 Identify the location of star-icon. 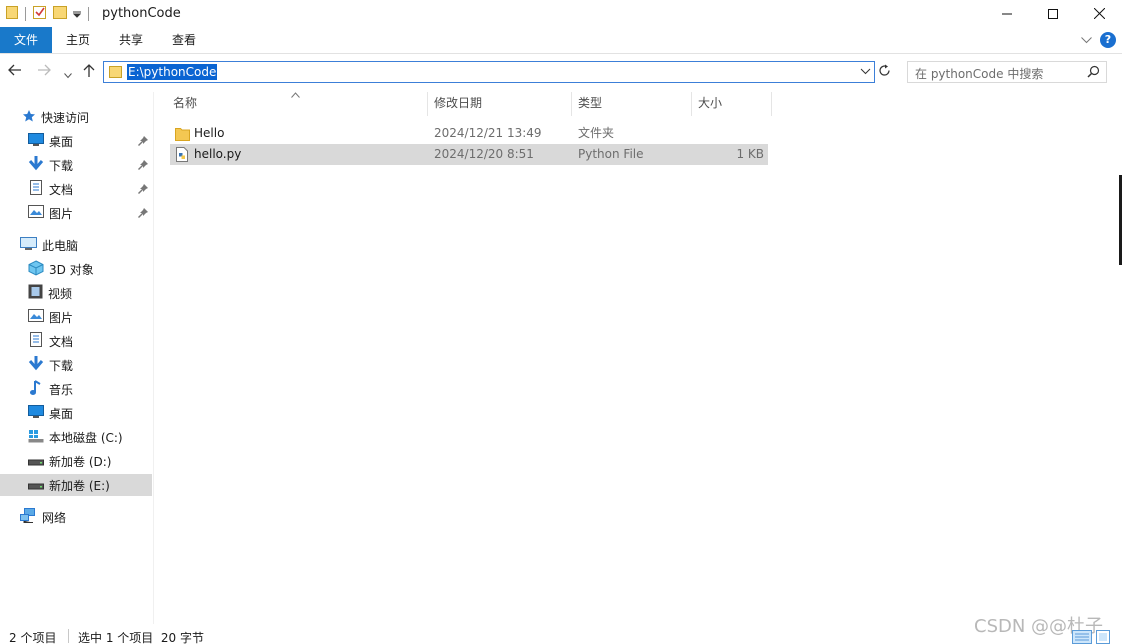
(29, 117).